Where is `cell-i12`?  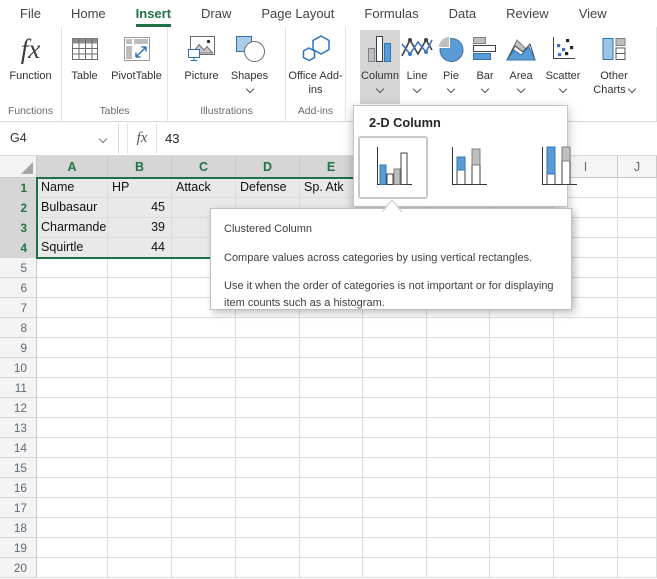
cell-i12 is located at coordinates (586, 408).